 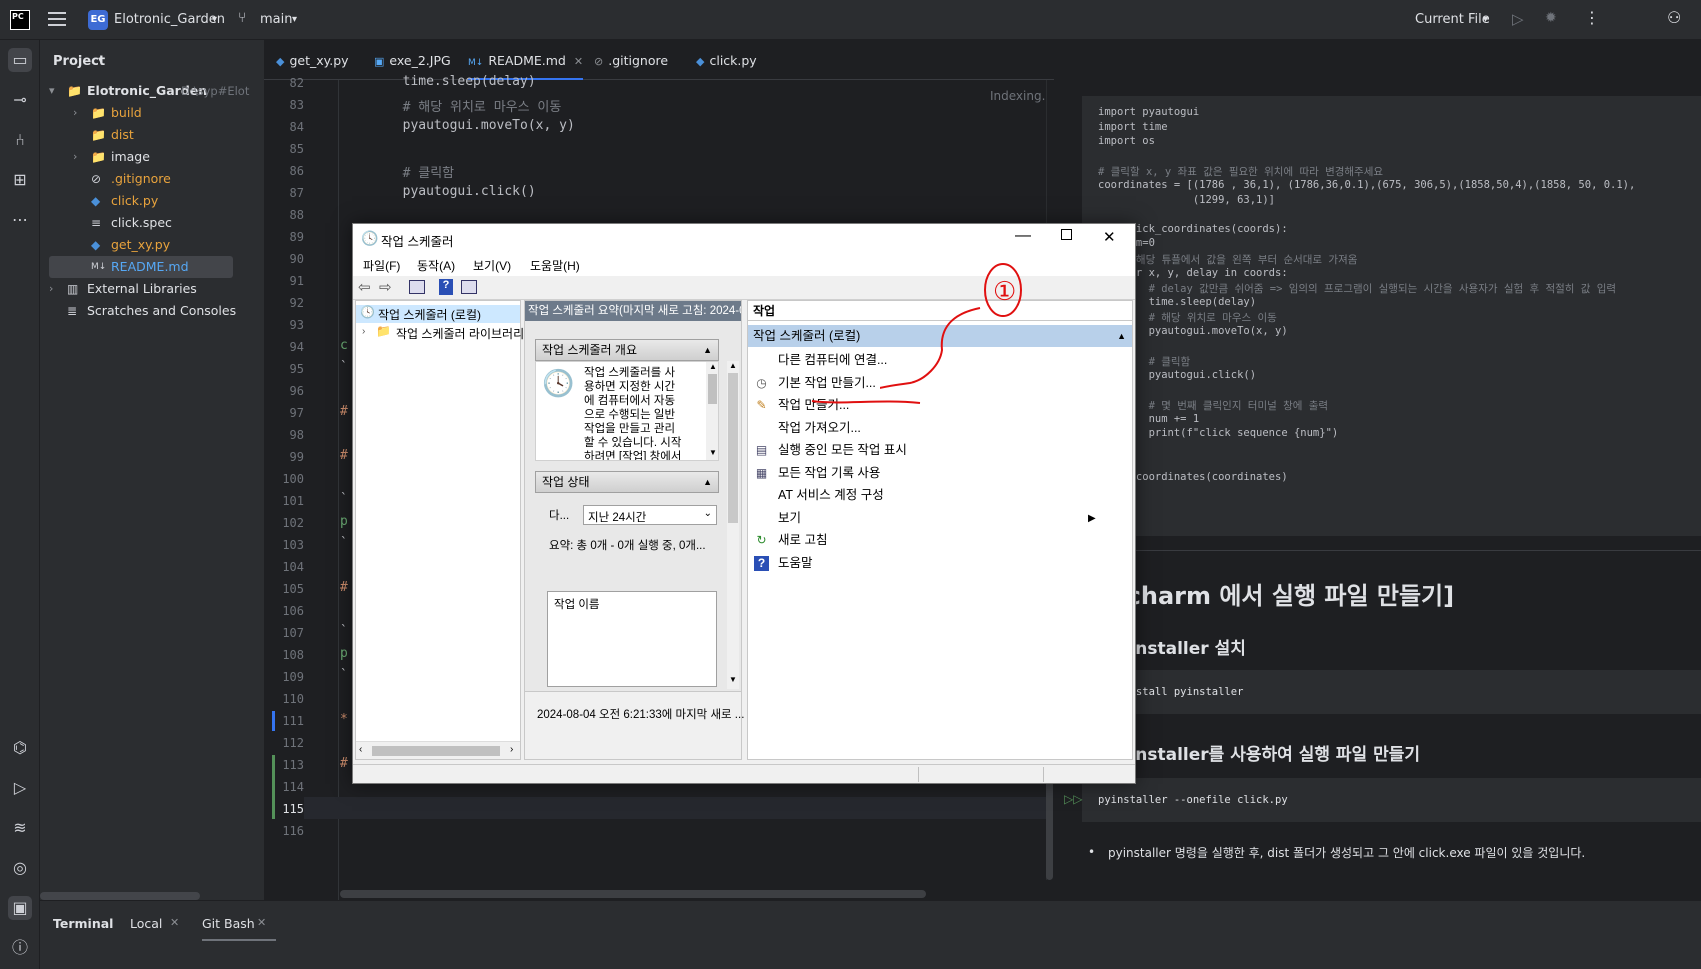 I want to click on menu-view: 보기(V), so click(x=492, y=265).